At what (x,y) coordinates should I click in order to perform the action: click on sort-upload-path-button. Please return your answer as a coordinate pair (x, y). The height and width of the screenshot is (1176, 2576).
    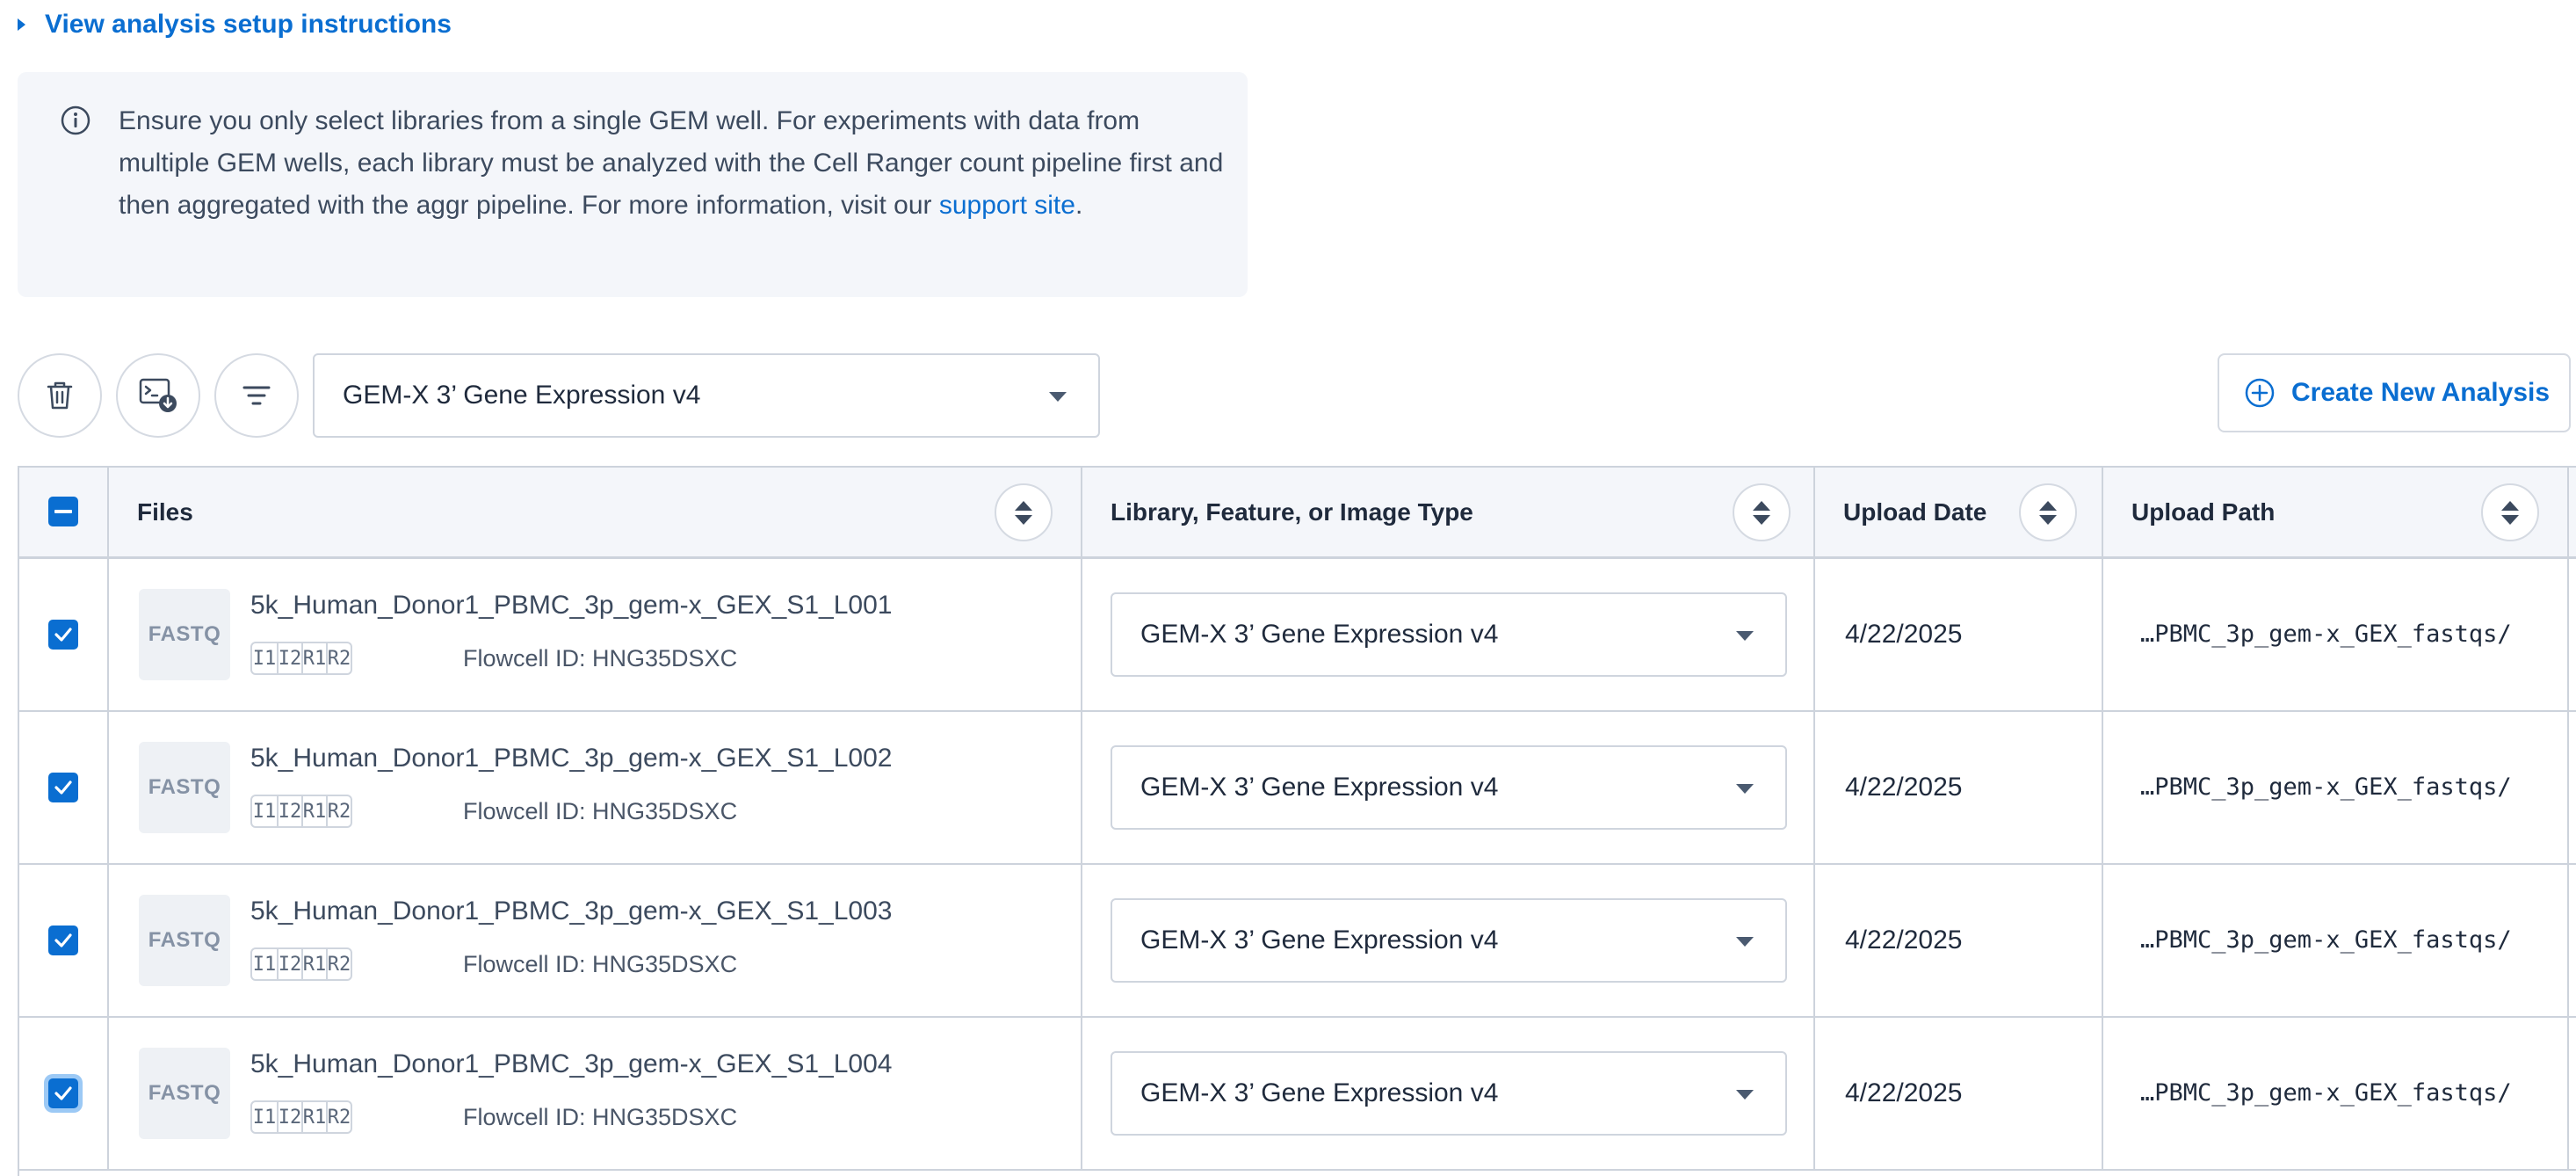
    Looking at the image, I should click on (2510, 512).